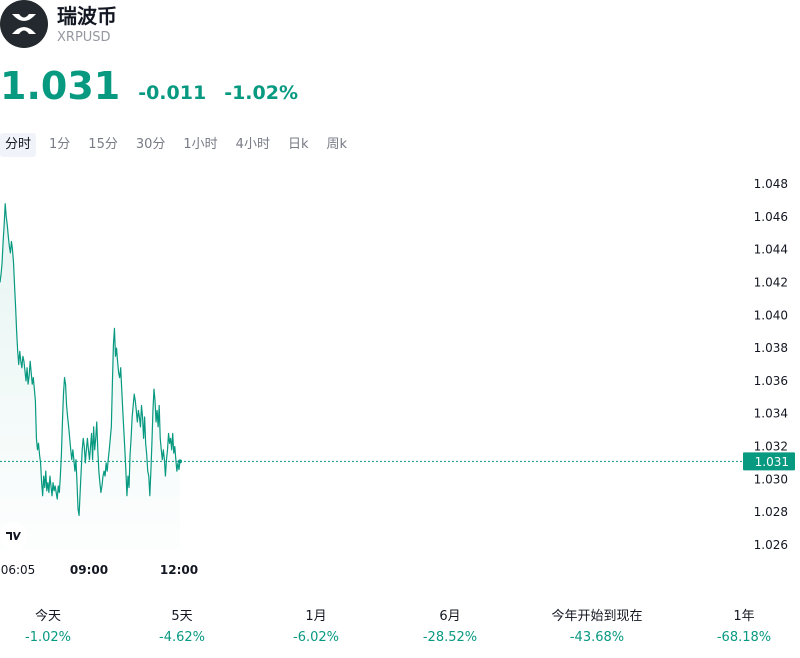  I want to click on y-tick-label: 1.046, so click(771, 217).